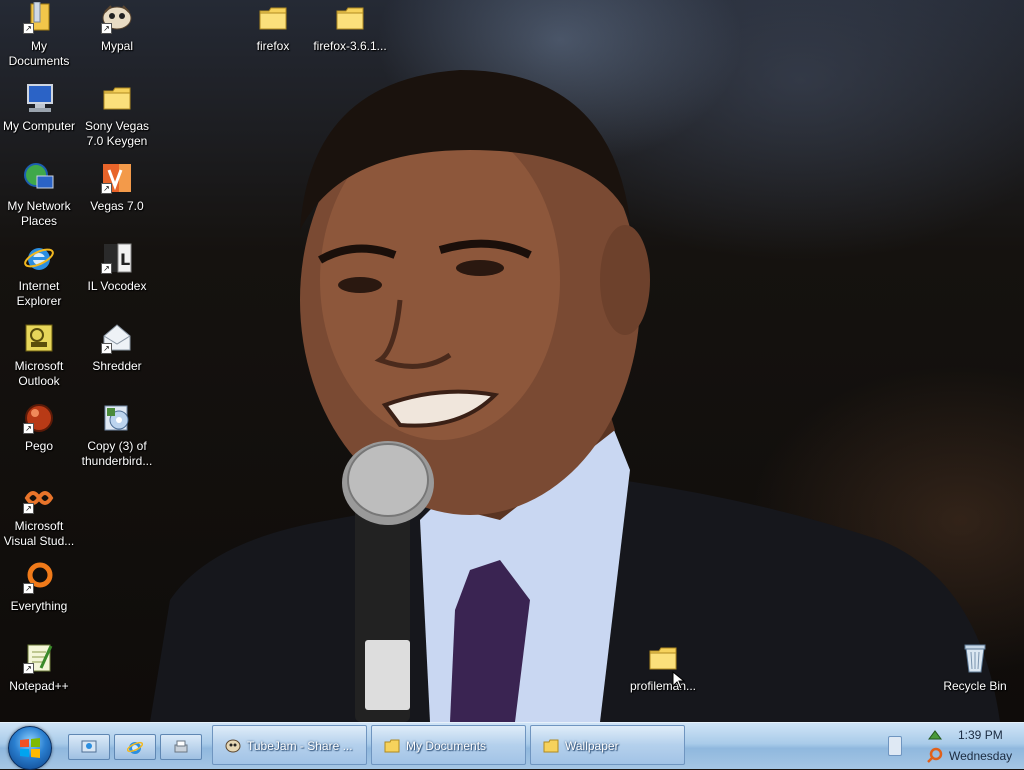 This screenshot has width=1024, height=770. I want to click on desktop-icon-label: Notepad++, so click(39, 686).